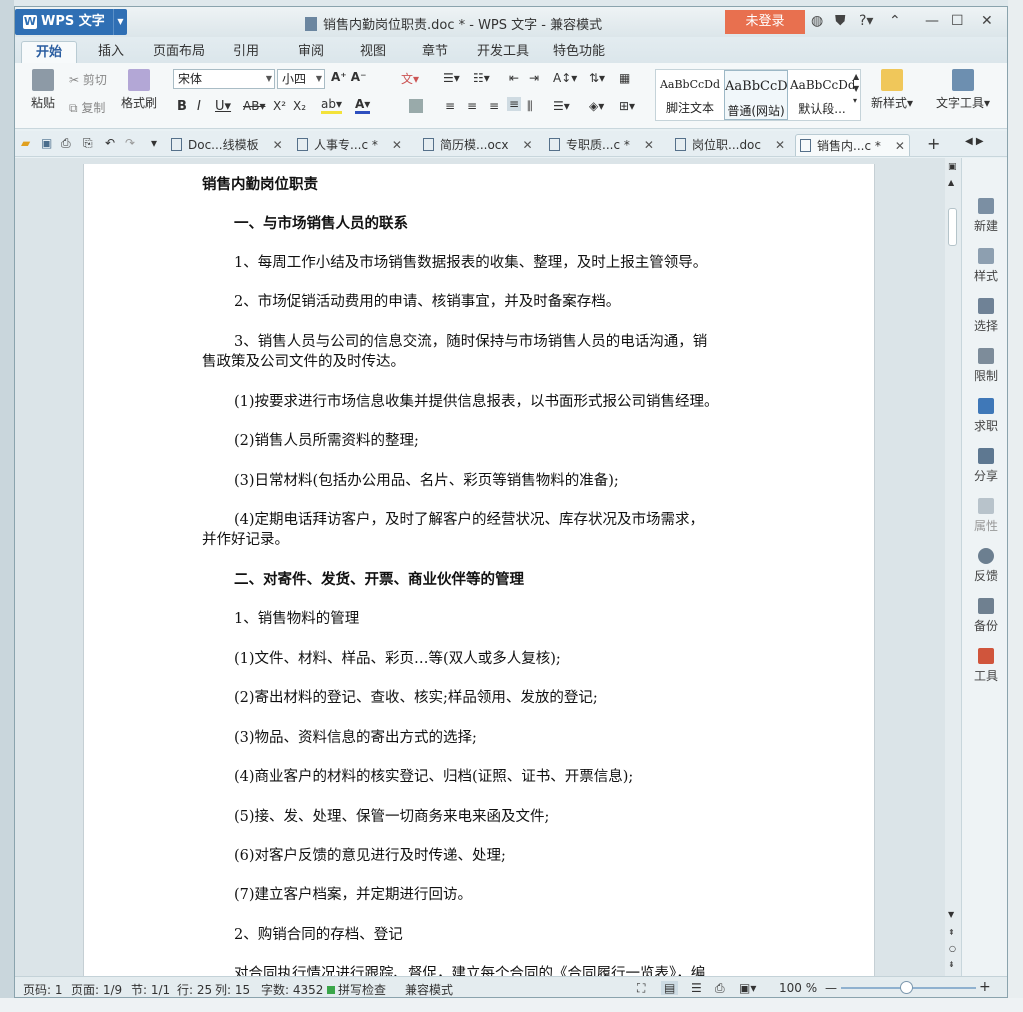 This screenshot has width=1023, height=1012. What do you see at coordinates (730, 145) in the screenshot?
I see `doc-tab-5: 岗位职...doc ✕` at bounding box center [730, 145].